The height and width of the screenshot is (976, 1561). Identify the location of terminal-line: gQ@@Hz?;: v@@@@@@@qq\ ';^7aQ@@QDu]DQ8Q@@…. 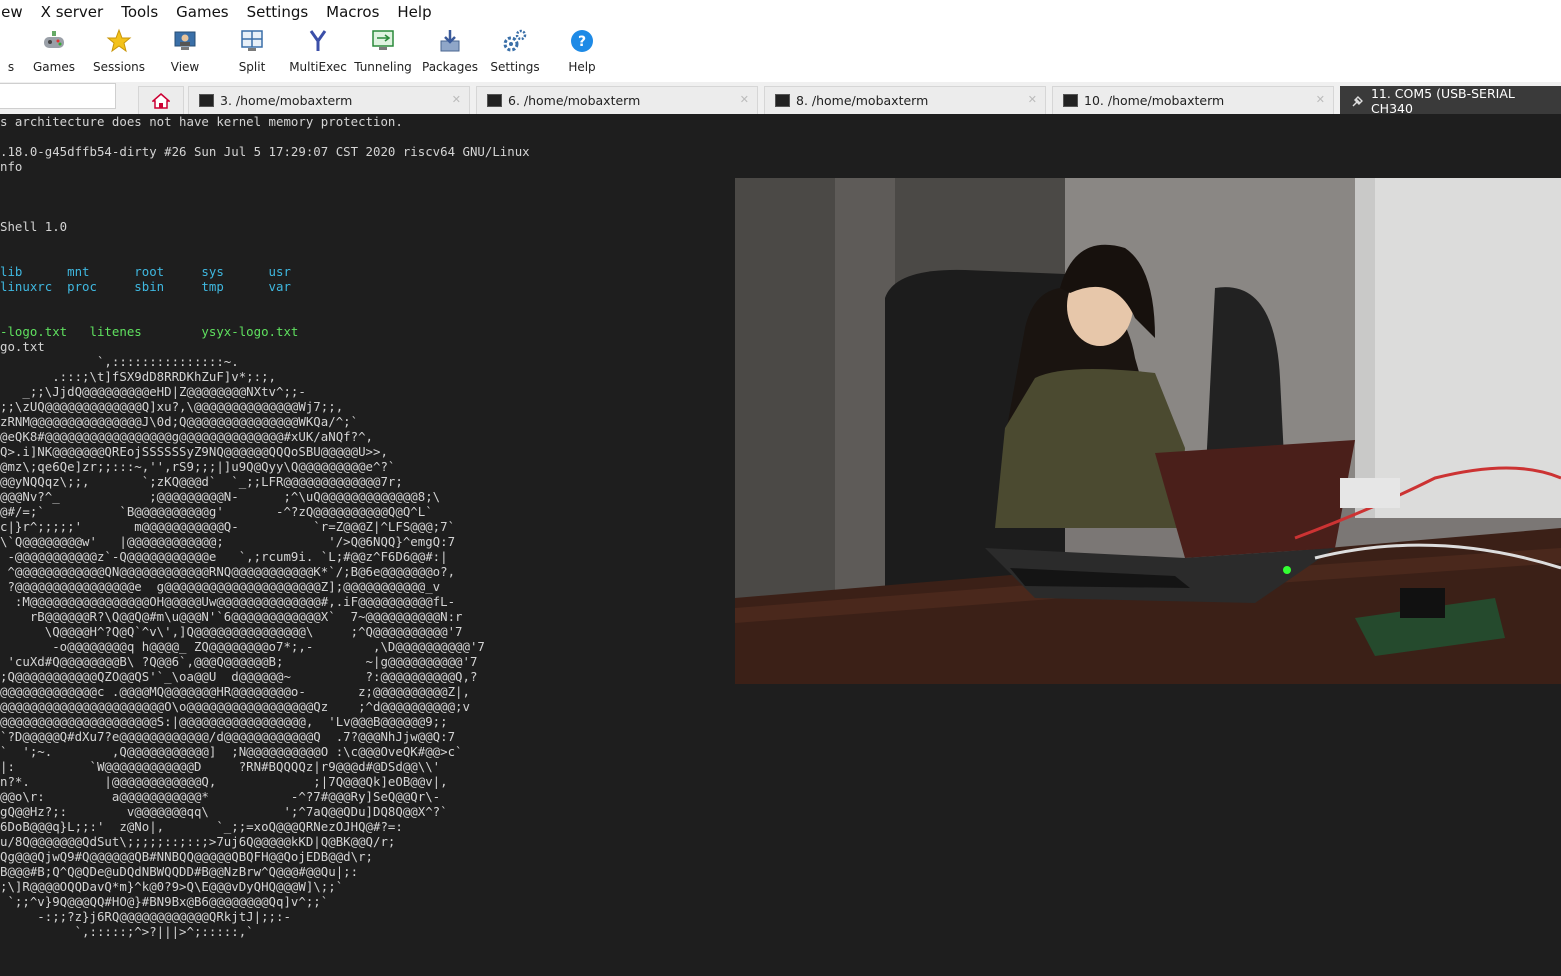
(224, 811).